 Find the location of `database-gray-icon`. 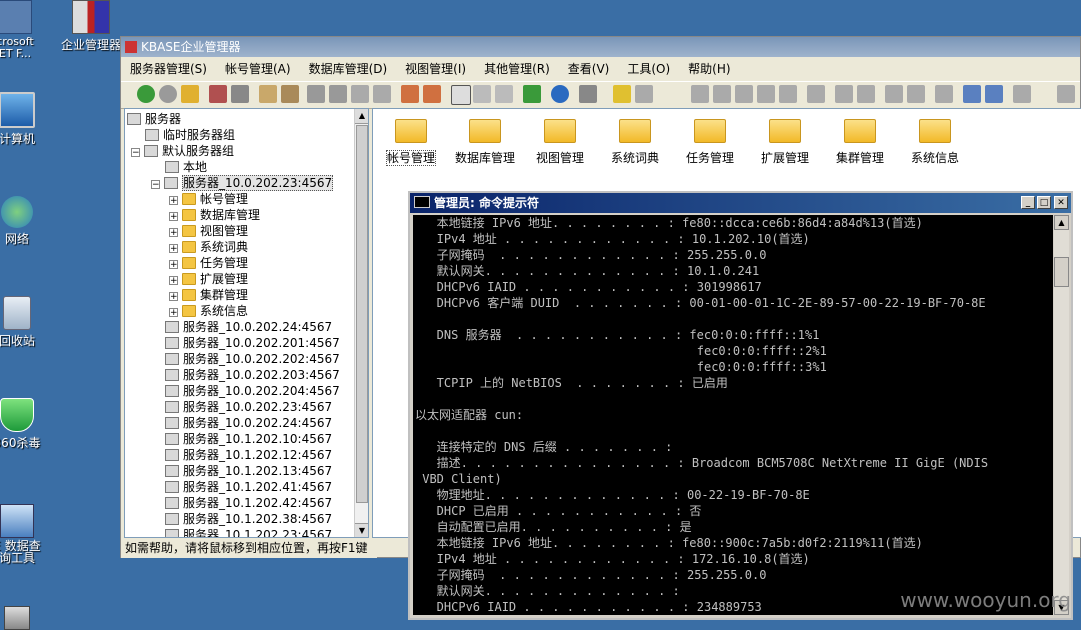

database-gray-icon is located at coordinates (240, 94).